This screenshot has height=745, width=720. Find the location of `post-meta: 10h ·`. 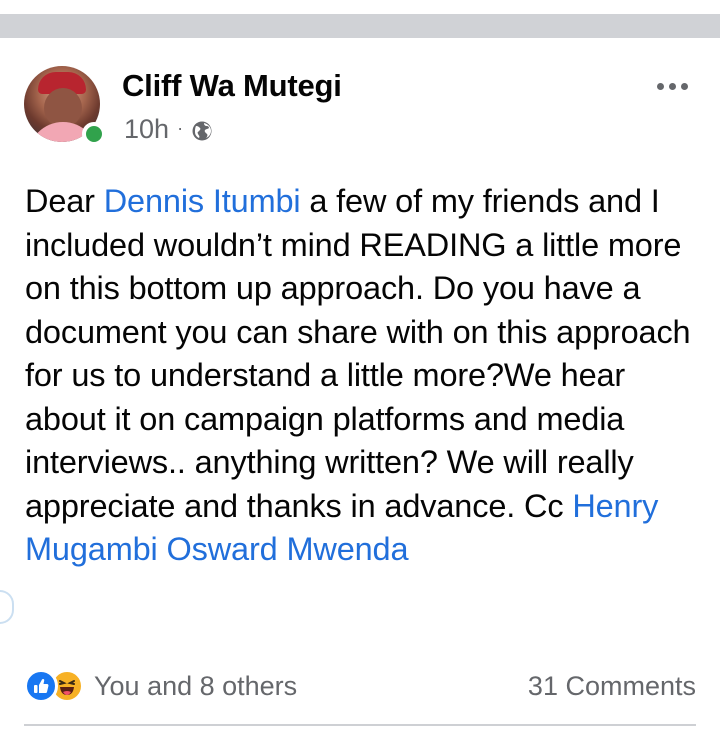

post-meta: 10h · is located at coordinates (168, 129).